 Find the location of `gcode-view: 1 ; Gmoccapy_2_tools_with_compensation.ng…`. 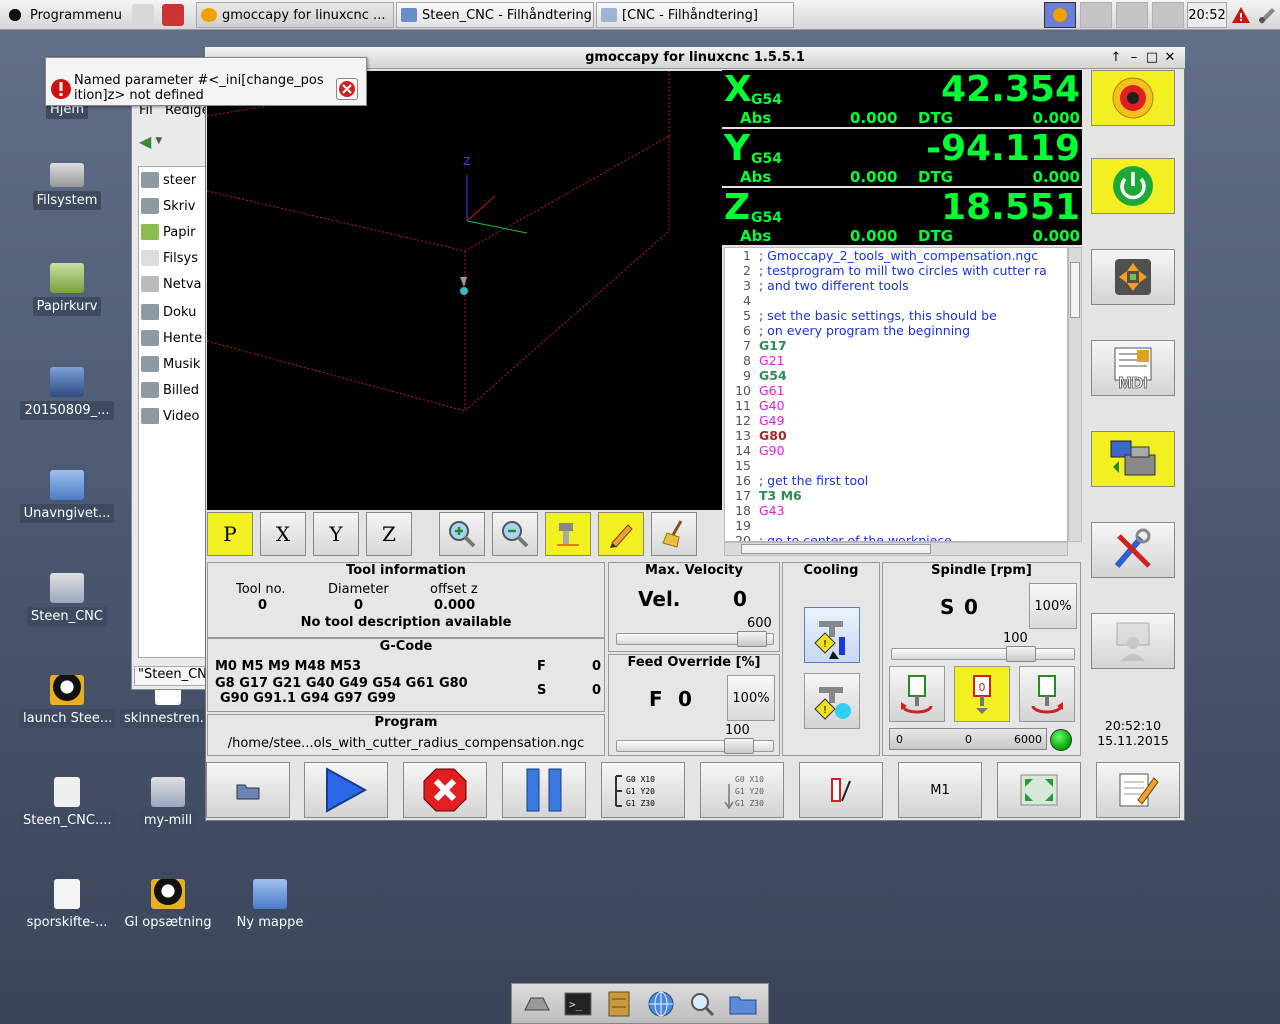

gcode-view: 1 ; Gmoccapy_2_tools_with_compensation.ng… is located at coordinates (896, 394).